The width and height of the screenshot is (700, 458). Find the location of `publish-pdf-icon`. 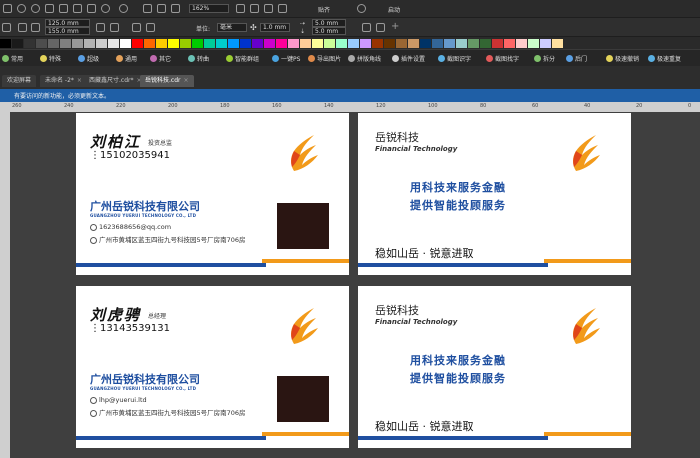

publish-pdf-icon is located at coordinates (175, 8).